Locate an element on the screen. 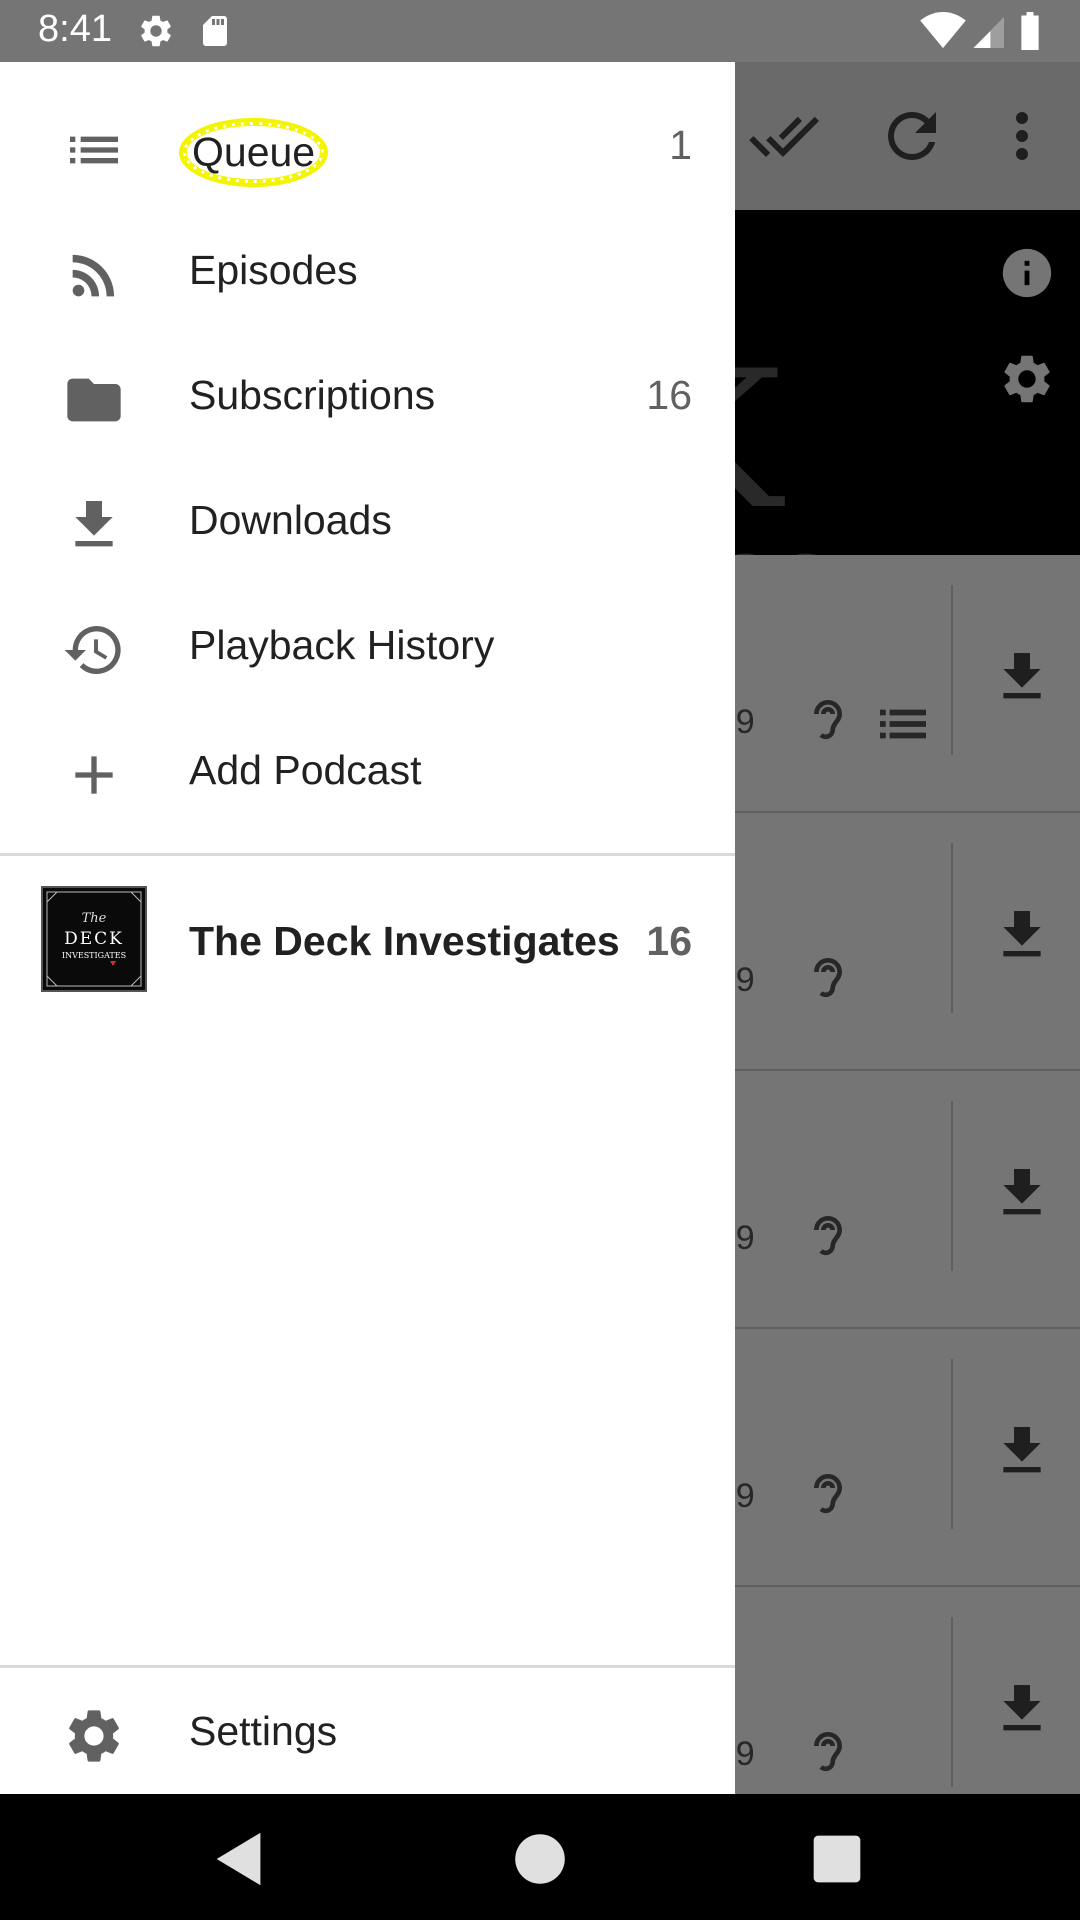  queue-list-icon is located at coordinates (94, 150).